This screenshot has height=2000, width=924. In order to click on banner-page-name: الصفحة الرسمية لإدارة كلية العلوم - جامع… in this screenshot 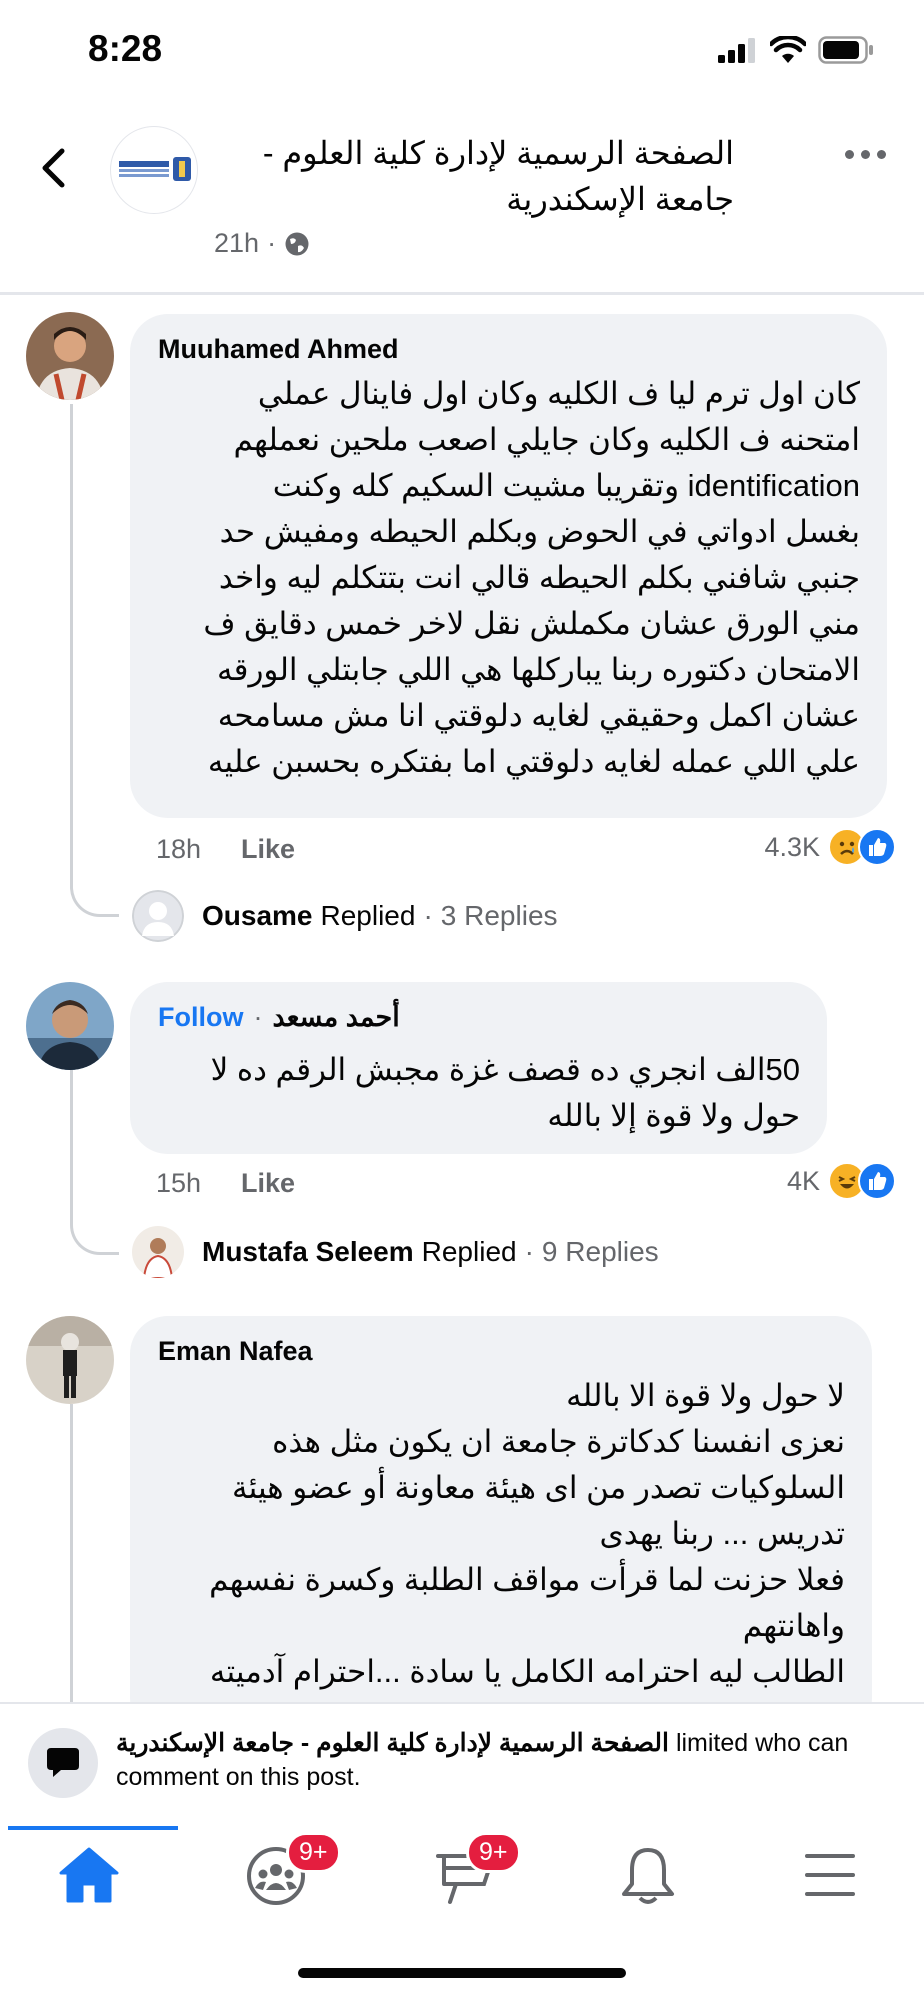, I will do `click(392, 1743)`.